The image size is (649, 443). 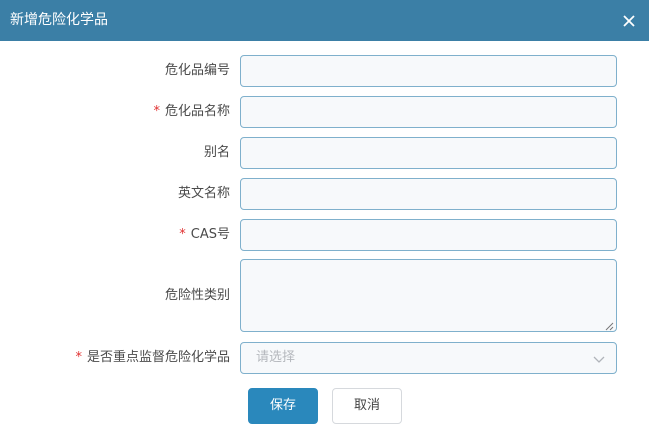 What do you see at coordinates (216, 152) in the screenshot?
I see `field-label: 别名` at bounding box center [216, 152].